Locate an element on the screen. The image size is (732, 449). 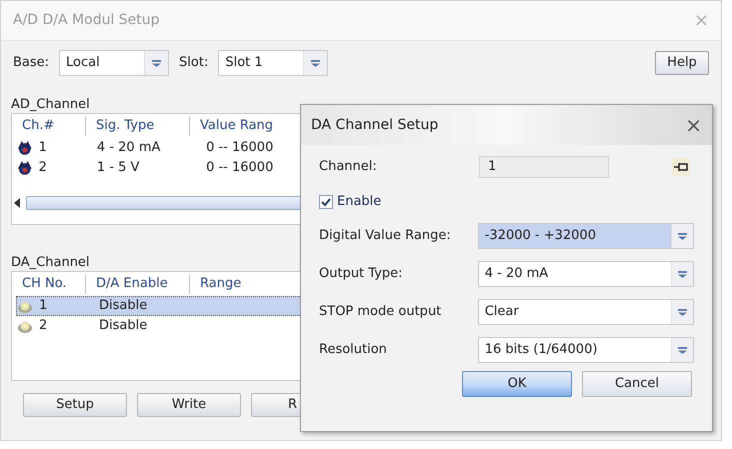
dropdown: 16 bits (1/64000) is located at coordinates (586, 350).